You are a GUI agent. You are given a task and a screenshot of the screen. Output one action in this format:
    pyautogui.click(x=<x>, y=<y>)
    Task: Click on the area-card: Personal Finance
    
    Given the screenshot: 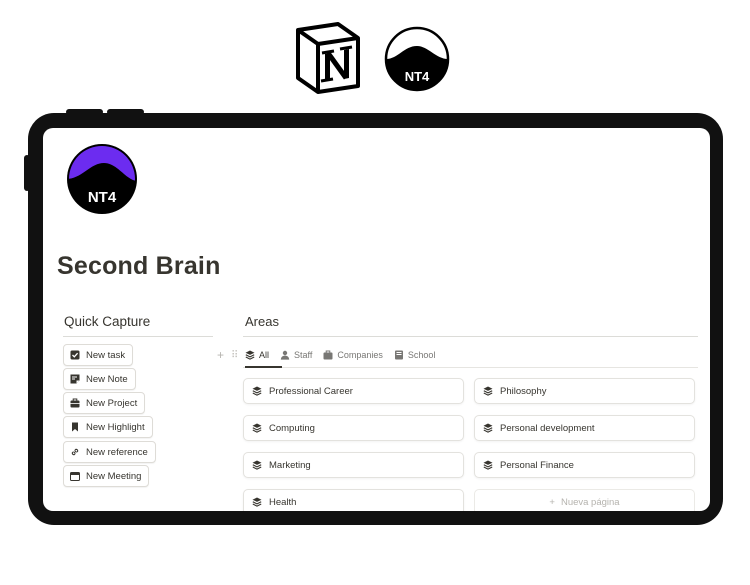 What is the action you would take?
    pyautogui.click(x=584, y=465)
    